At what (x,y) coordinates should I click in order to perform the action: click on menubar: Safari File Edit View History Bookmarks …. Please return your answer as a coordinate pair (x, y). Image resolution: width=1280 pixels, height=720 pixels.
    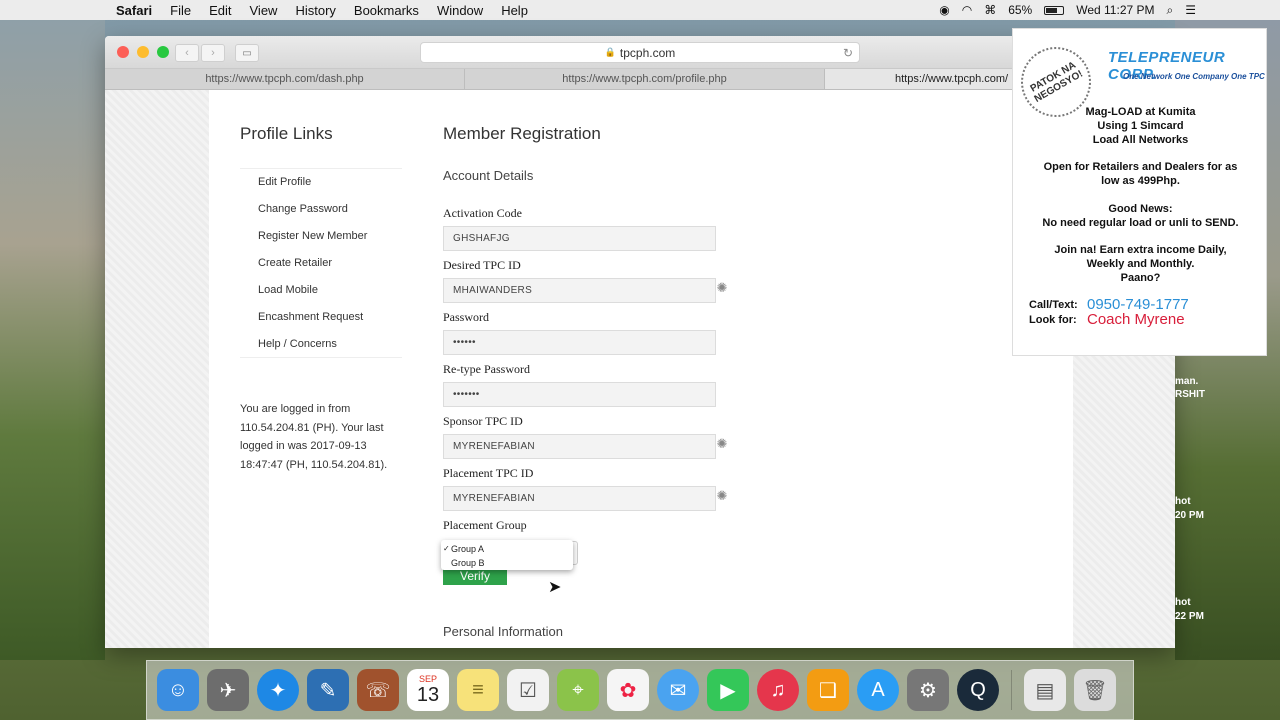
    Looking at the image, I should click on (640, 10).